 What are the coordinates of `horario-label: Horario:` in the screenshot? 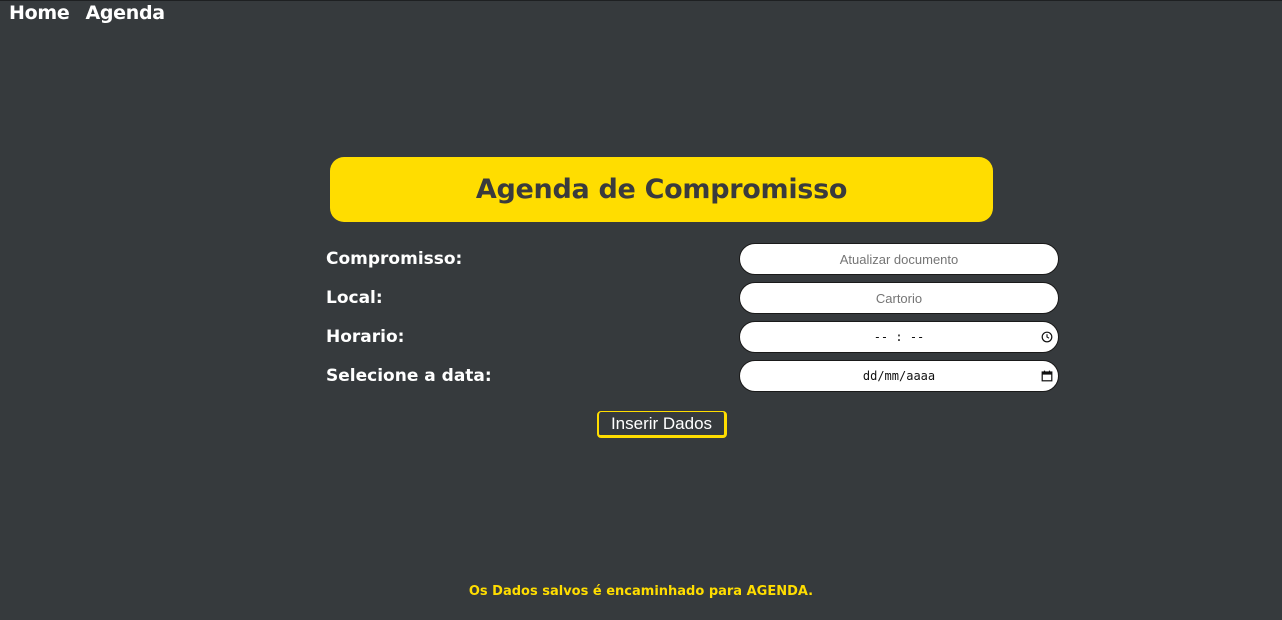 It's located at (365, 337).